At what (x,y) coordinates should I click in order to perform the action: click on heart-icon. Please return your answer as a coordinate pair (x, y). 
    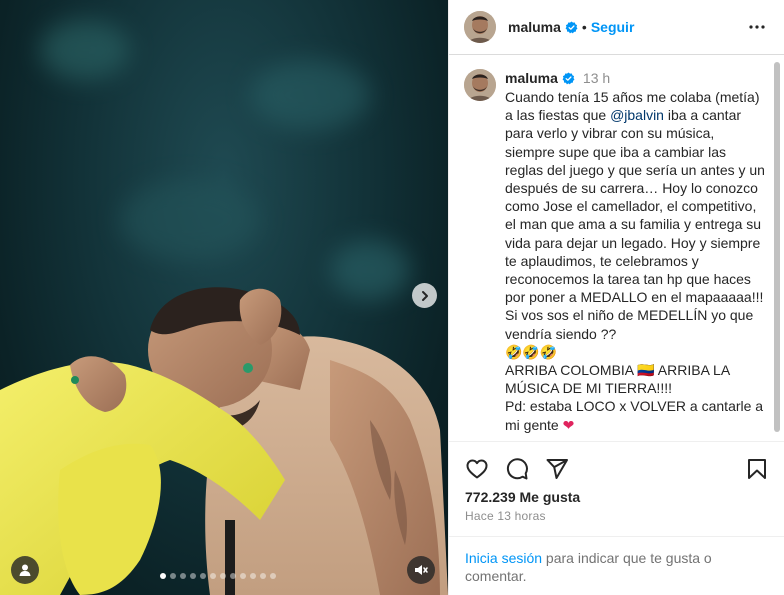
    Looking at the image, I should click on (477, 469).